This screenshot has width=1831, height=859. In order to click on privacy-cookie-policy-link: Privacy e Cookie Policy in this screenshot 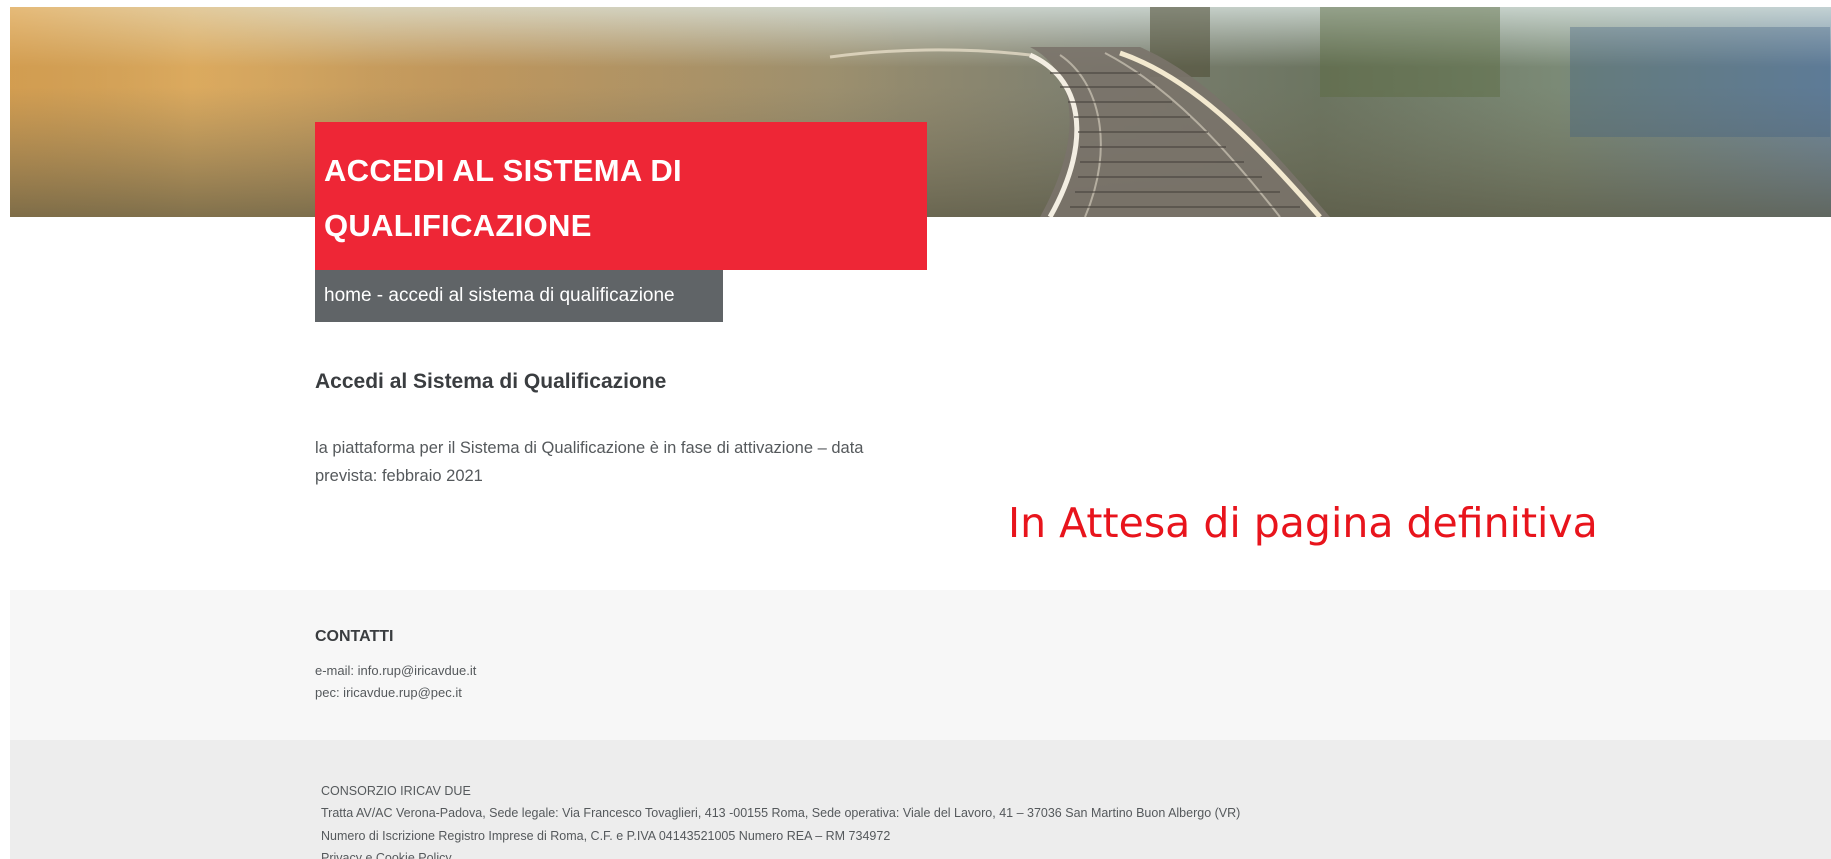, I will do `click(386, 854)`.